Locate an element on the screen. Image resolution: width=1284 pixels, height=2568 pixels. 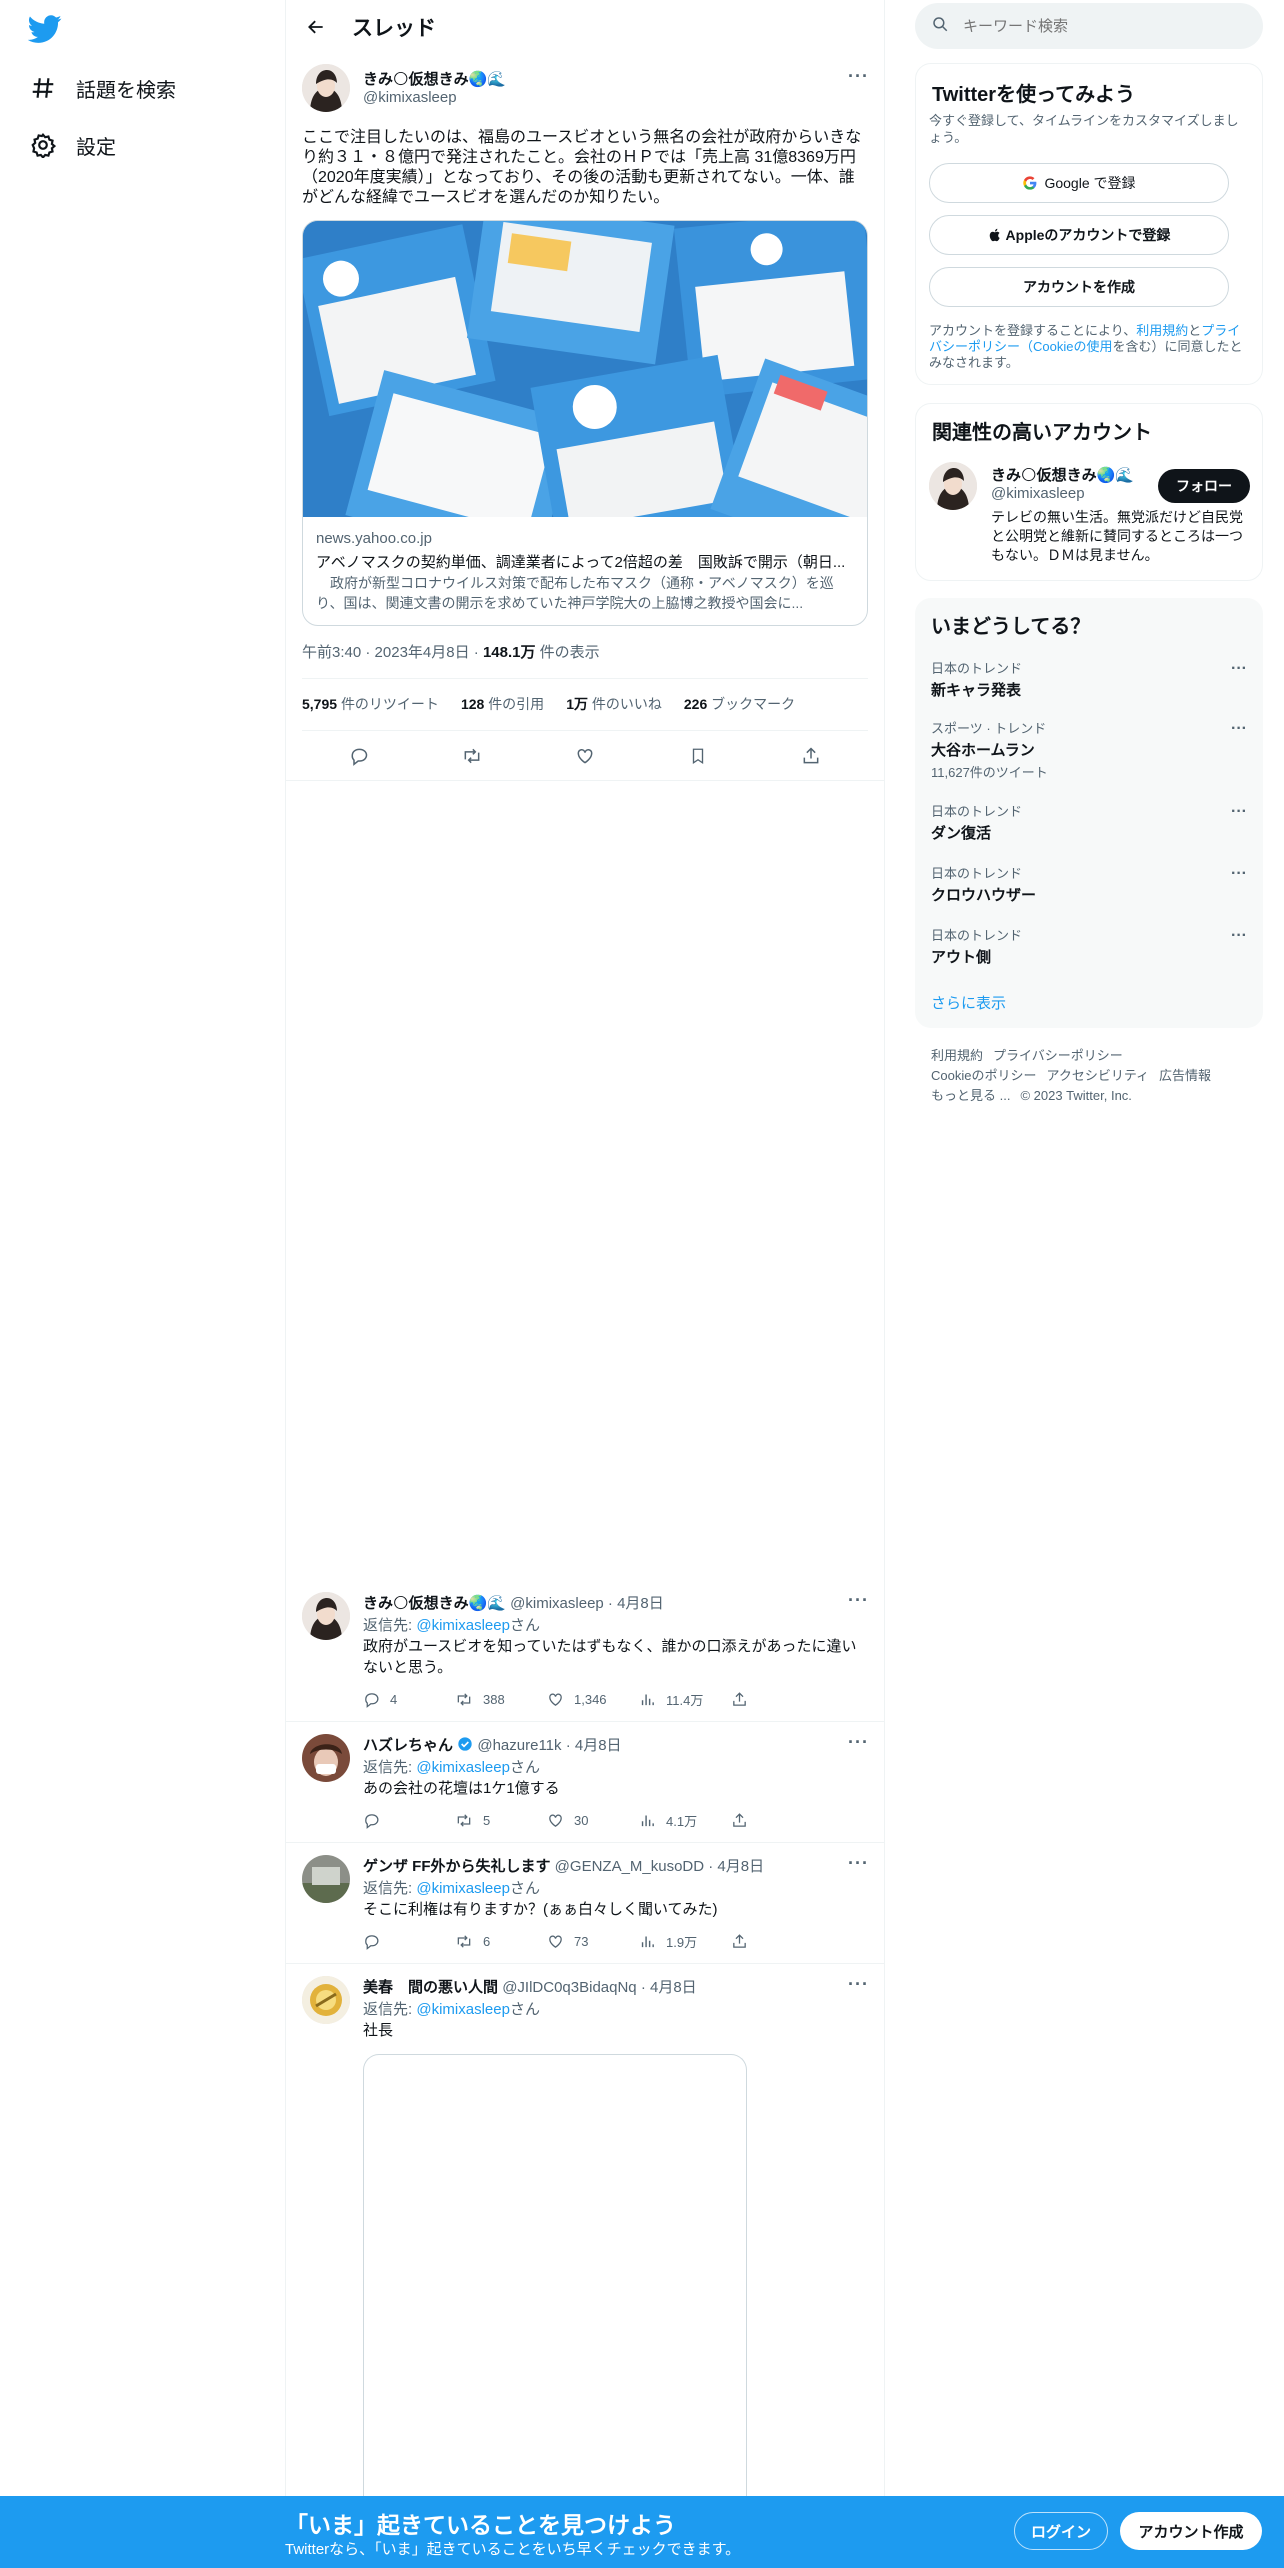
apple-icon is located at coordinates (995, 235).